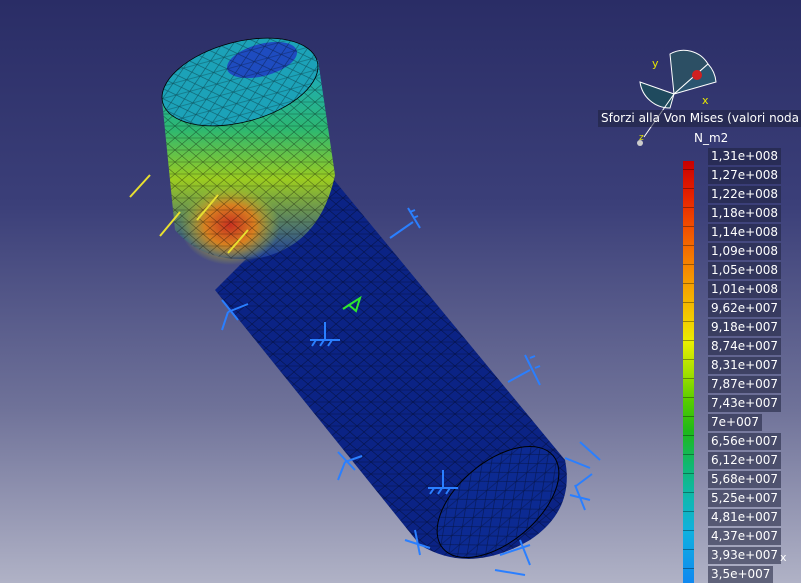  What do you see at coordinates (745, 270) in the screenshot?
I see `legend-value-label: 1,05e+008` at bounding box center [745, 270].